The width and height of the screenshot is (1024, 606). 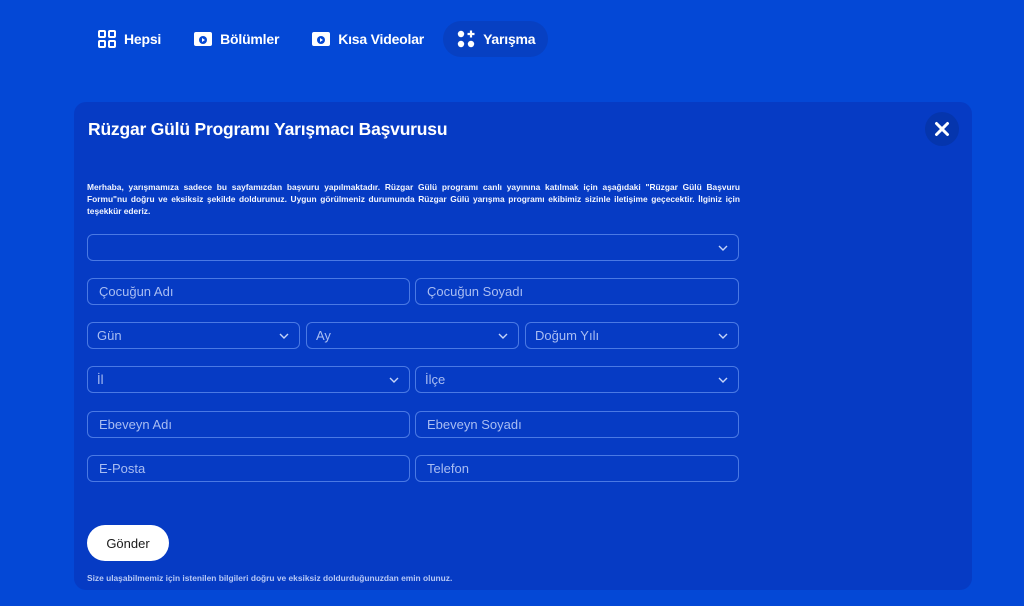 I want to click on province-value: İl, so click(x=100, y=379).